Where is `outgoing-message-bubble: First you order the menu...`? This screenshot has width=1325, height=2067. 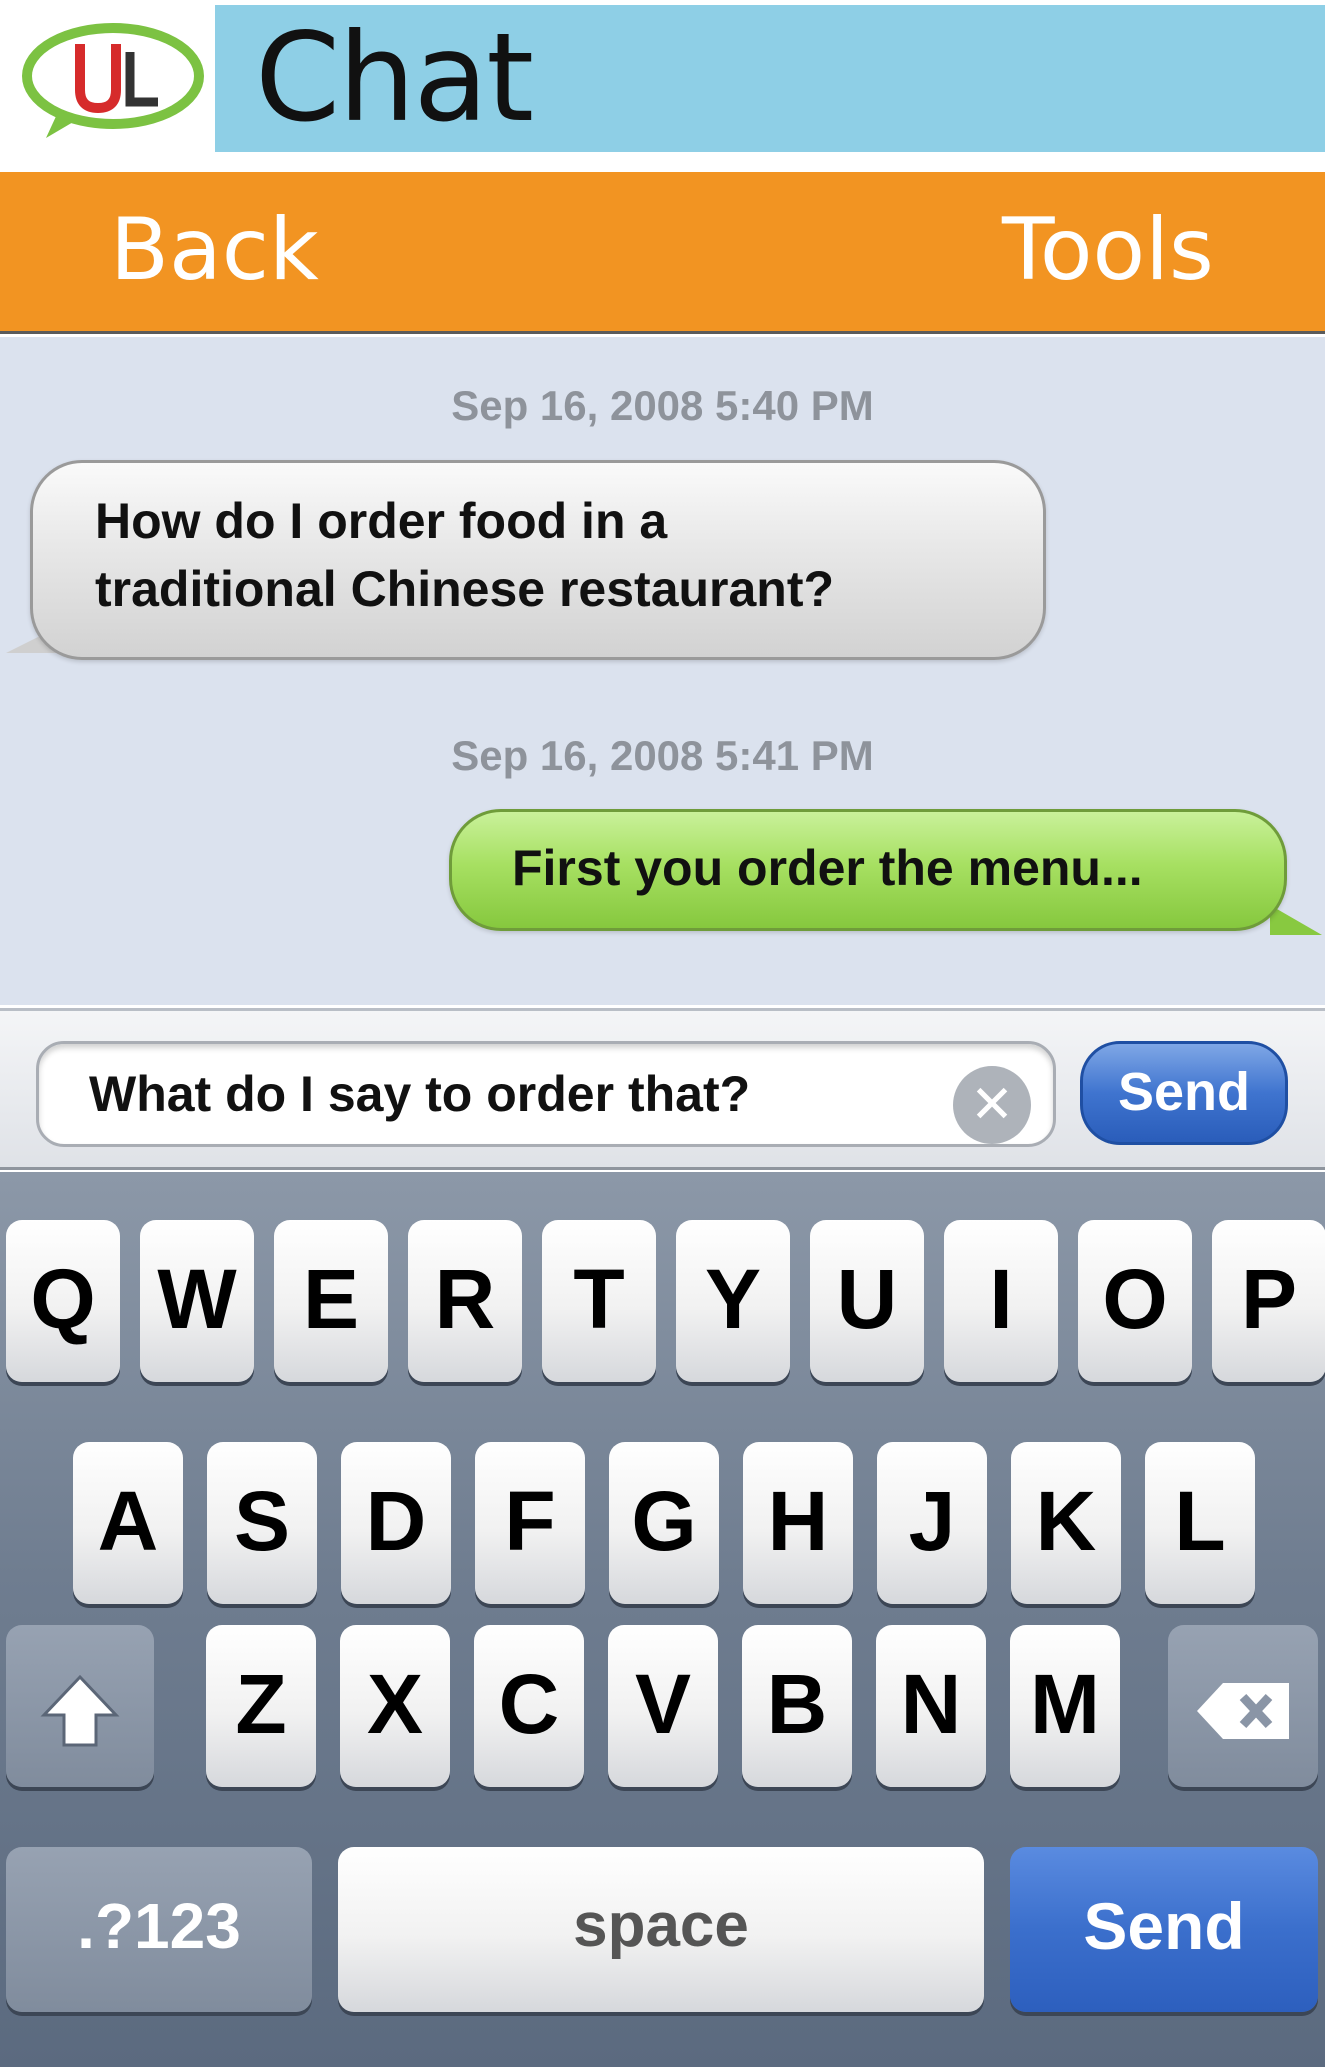 outgoing-message-bubble: First you order the menu... is located at coordinates (868, 870).